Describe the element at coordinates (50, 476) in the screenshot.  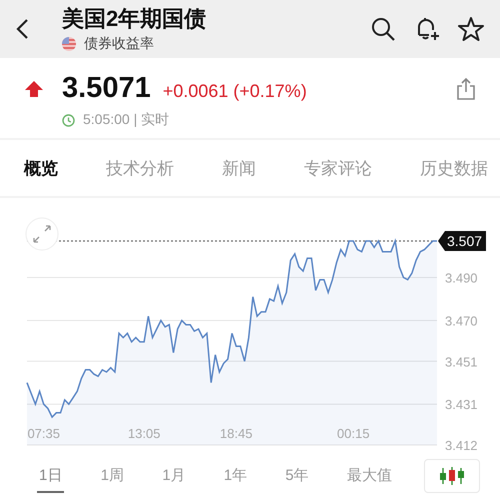
I see `range-tab: 1日` at that location.